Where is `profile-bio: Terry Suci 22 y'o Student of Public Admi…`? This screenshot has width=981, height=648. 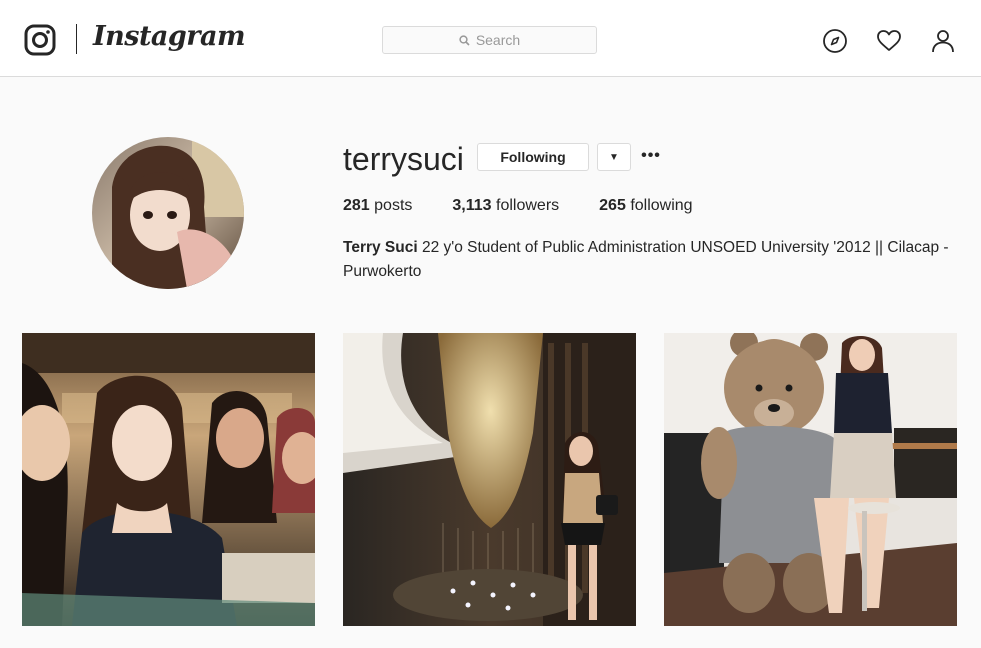
profile-bio: Terry Suci 22 y'o Student of Public Admi… is located at coordinates (653, 260).